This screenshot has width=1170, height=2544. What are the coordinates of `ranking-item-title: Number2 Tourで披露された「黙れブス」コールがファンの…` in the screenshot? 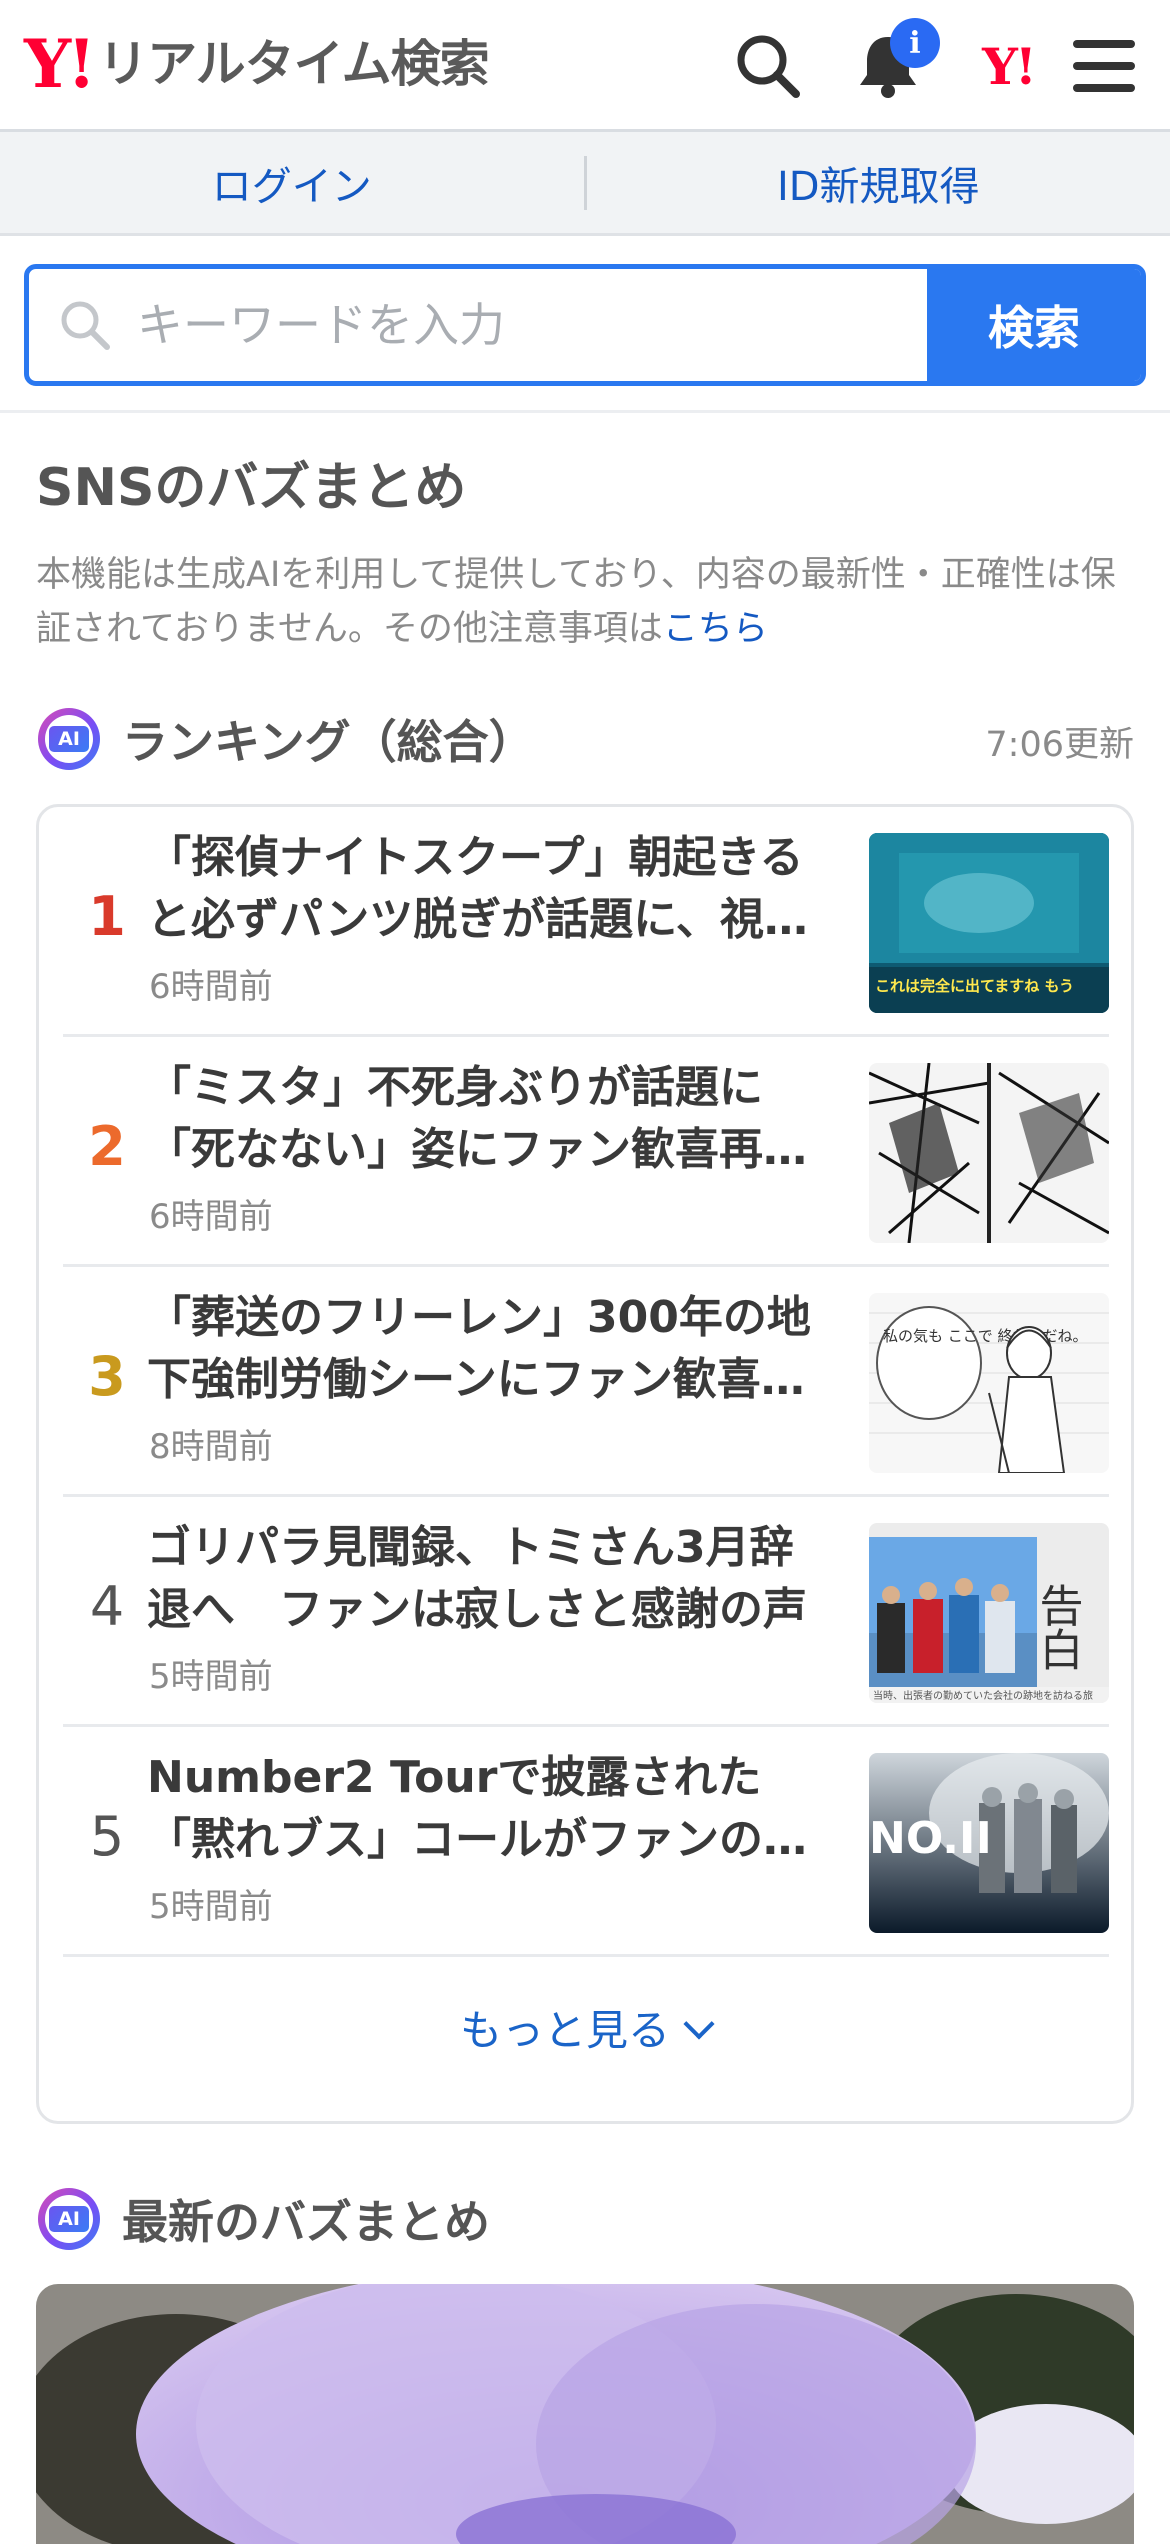 It's located at (481, 1809).